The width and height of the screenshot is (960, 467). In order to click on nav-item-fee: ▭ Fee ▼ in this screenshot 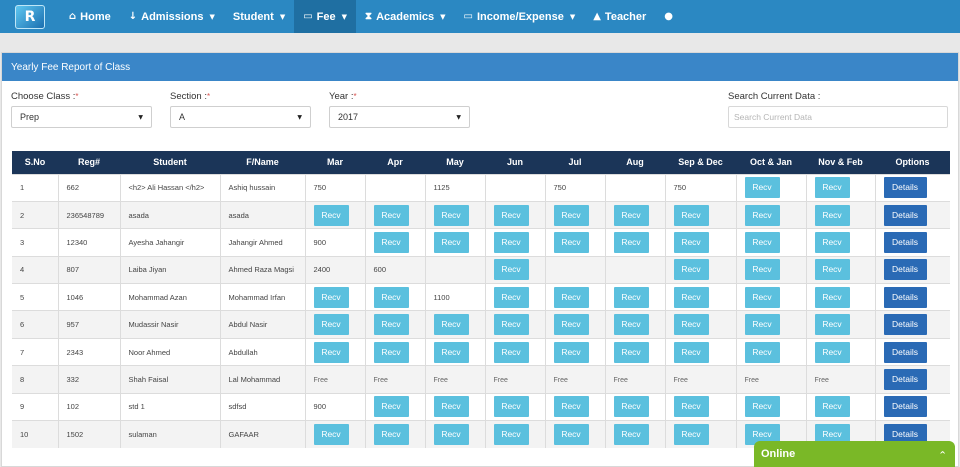, I will do `click(325, 16)`.